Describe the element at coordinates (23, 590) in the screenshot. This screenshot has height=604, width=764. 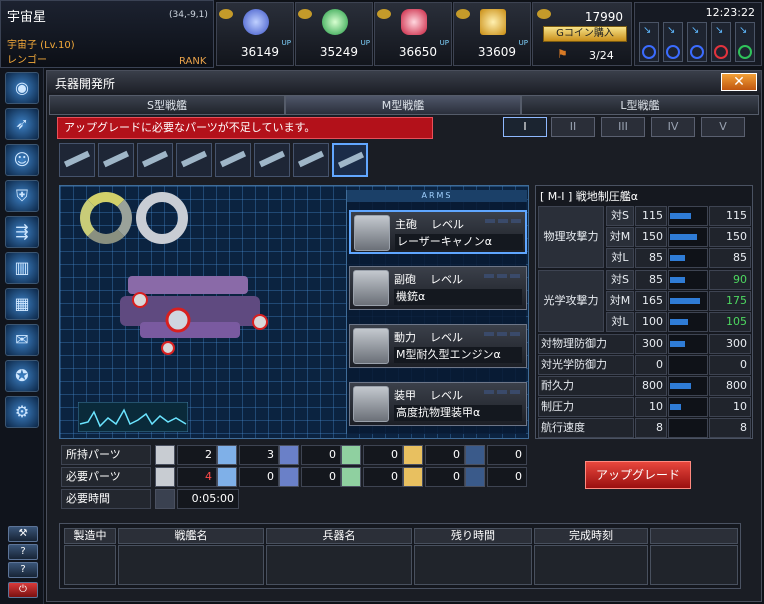
I see `power-button: ⏻` at that location.